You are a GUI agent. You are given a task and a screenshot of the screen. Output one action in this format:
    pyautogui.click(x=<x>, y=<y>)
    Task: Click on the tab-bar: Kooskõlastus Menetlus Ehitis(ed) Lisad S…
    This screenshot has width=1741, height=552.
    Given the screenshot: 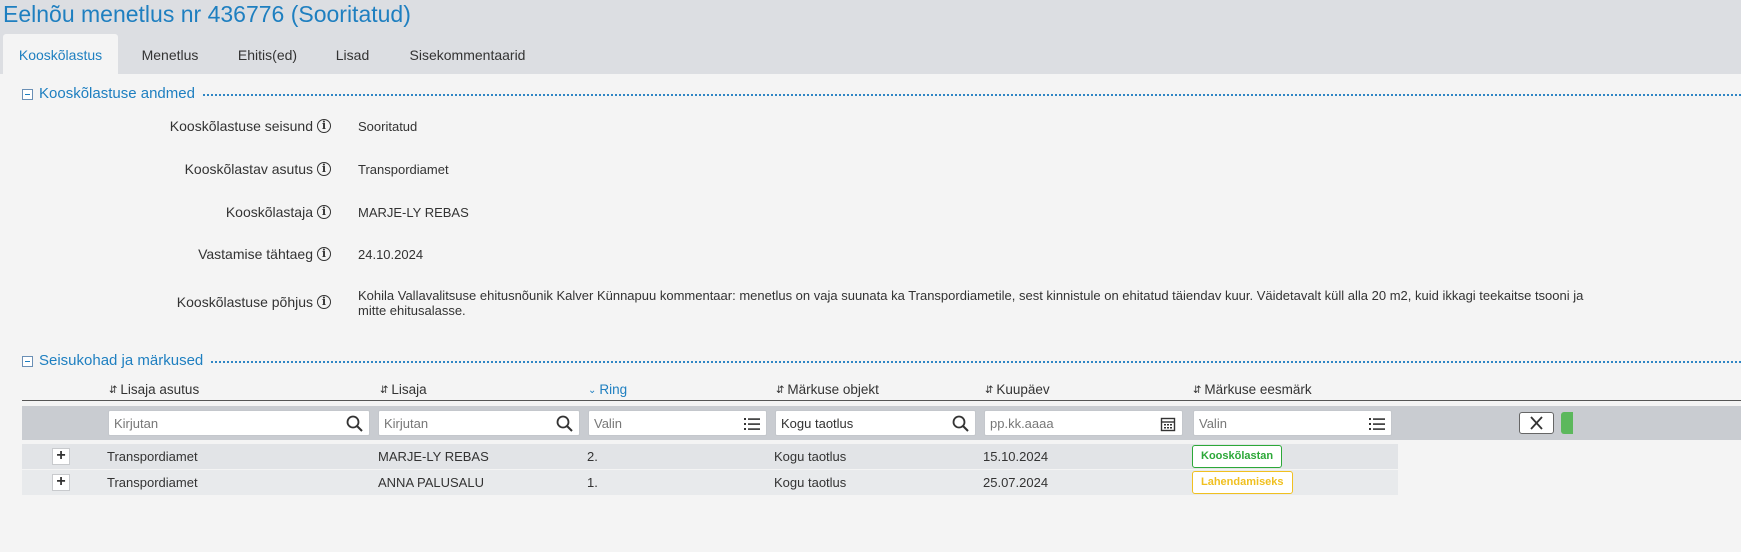 What is the action you would take?
    pyautogui.click(x=870, y=54)
    